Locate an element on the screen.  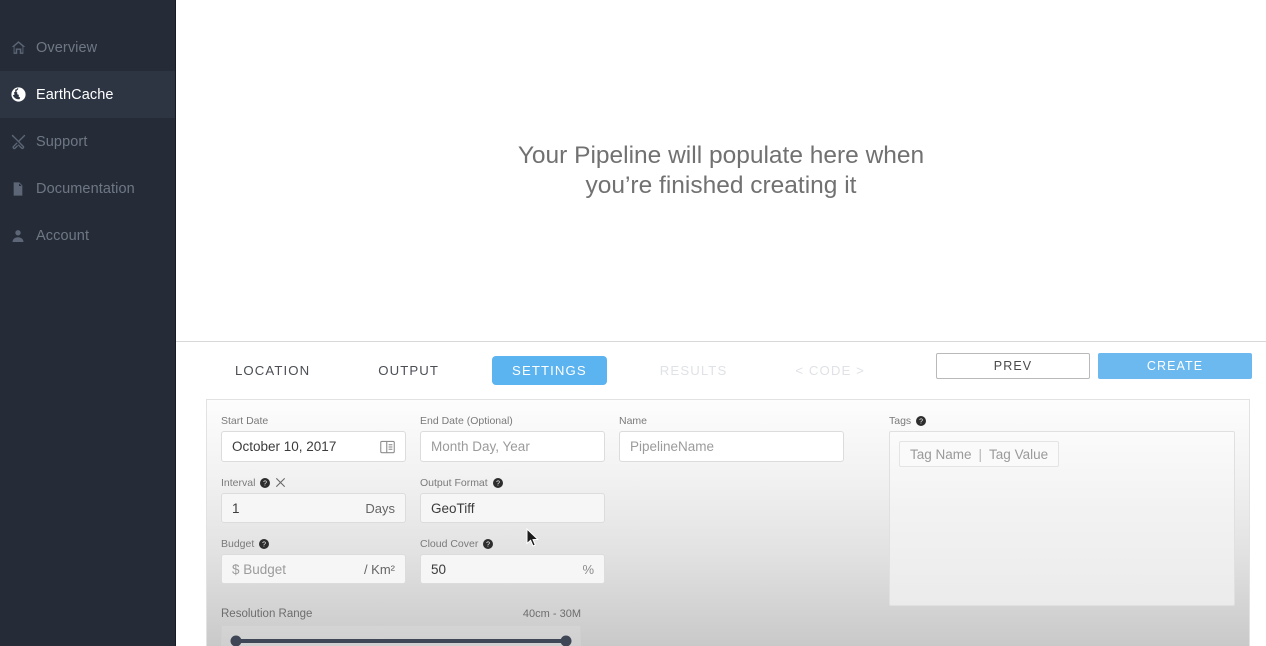
cloud-cover-input: 50 % is located at coordinates (512, 569).